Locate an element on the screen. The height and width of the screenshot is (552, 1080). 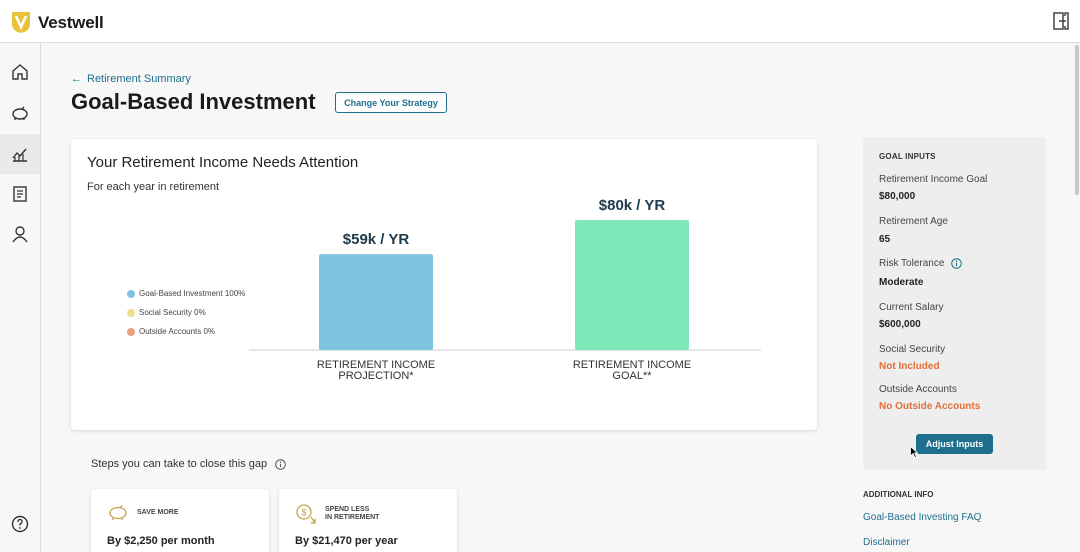
input-label-risk: Risk Tolerance is located at coordinates (920, 263).